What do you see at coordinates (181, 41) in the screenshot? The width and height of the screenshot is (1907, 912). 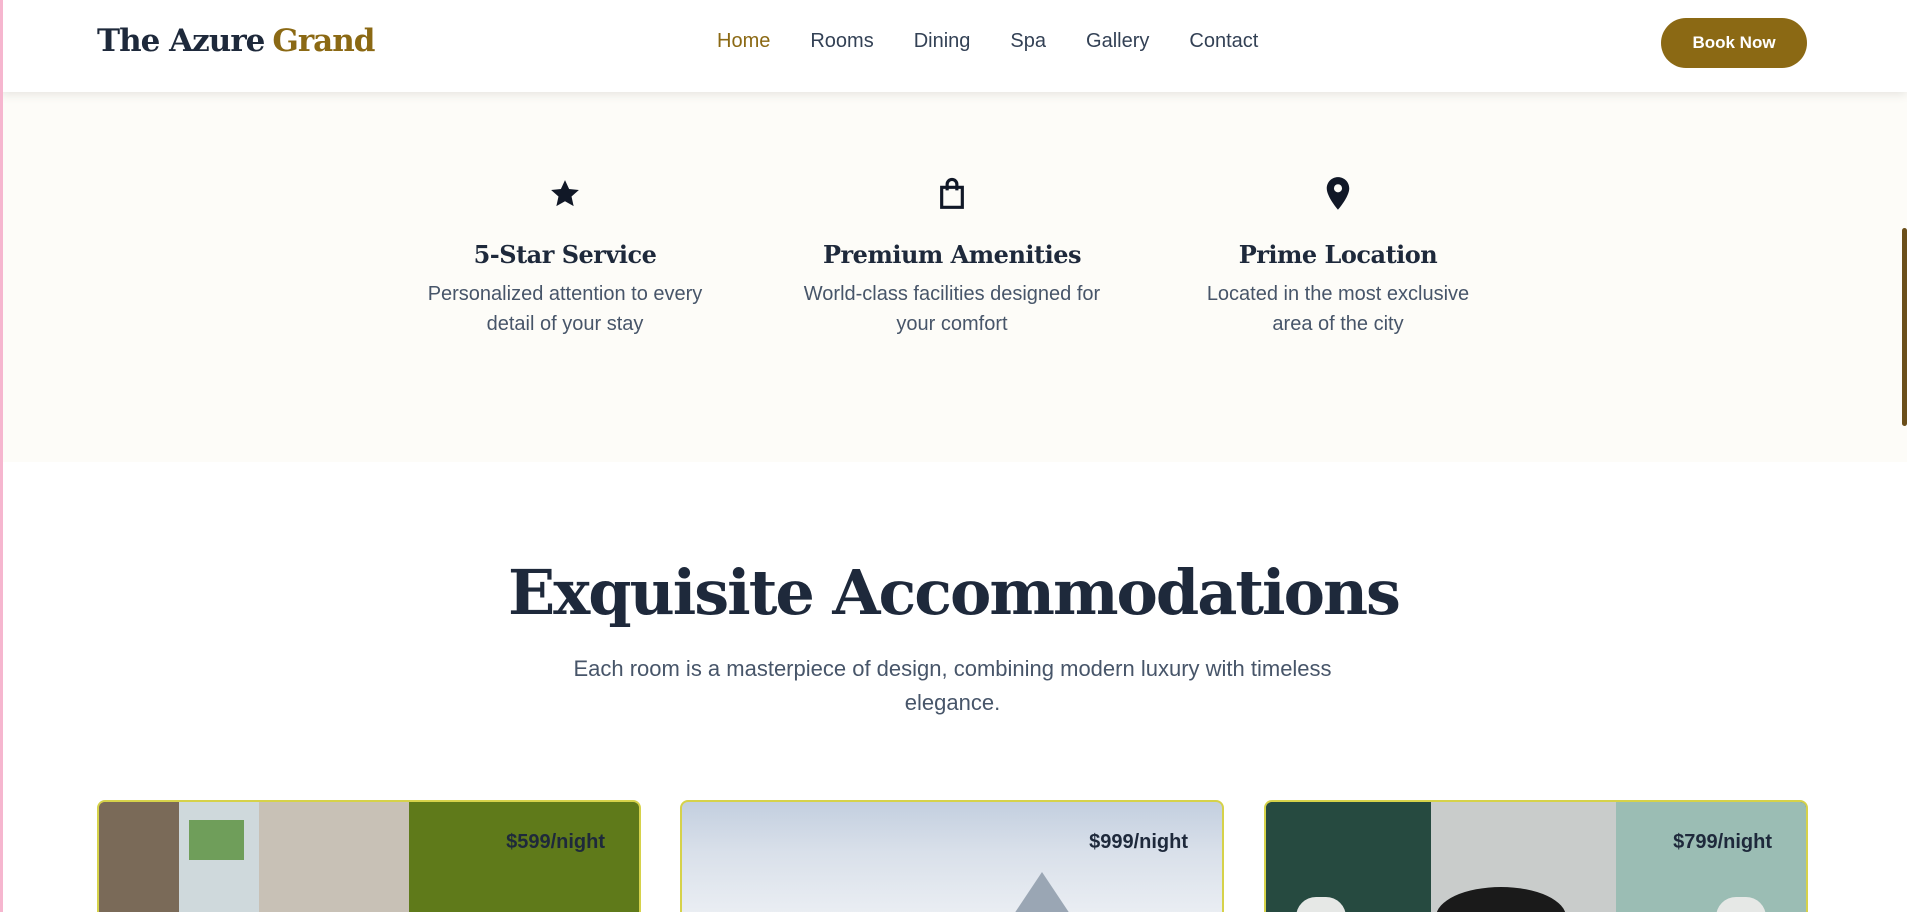 I see `brand-name-primary: The Azure` at bounding box center [181, 41].